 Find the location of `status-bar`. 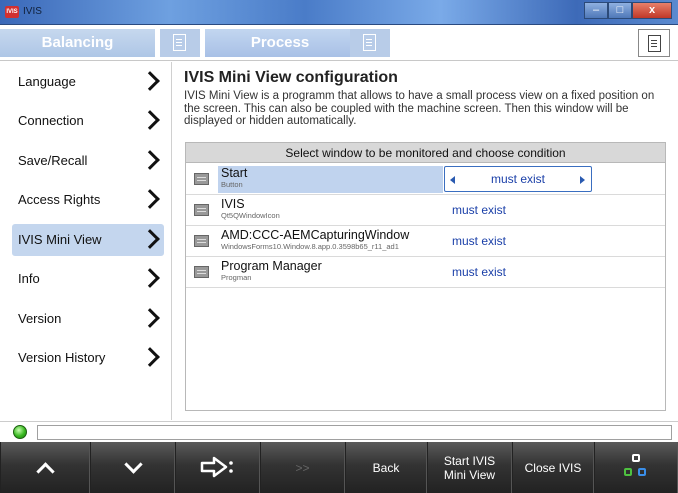

status-bar is located at coordinates (339, 431).